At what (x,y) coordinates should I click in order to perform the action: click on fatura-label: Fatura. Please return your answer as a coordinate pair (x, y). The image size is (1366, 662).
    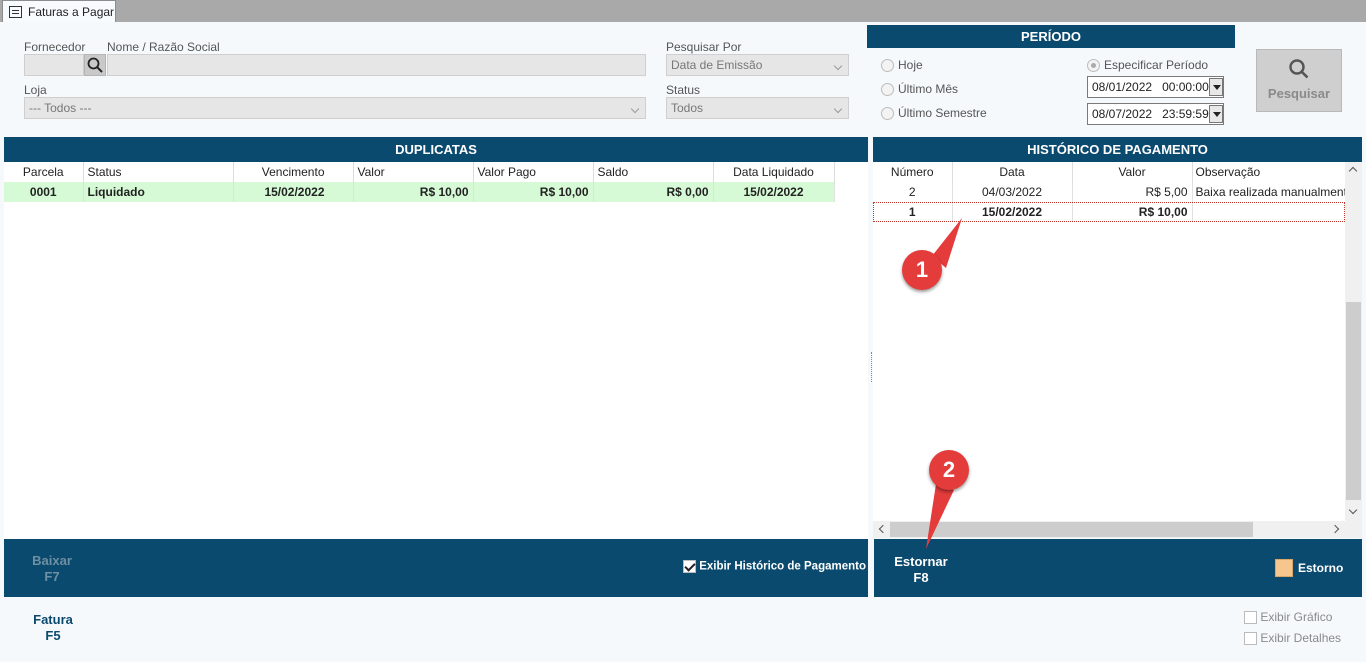
    Looking at the image, I should click on (53, 619).